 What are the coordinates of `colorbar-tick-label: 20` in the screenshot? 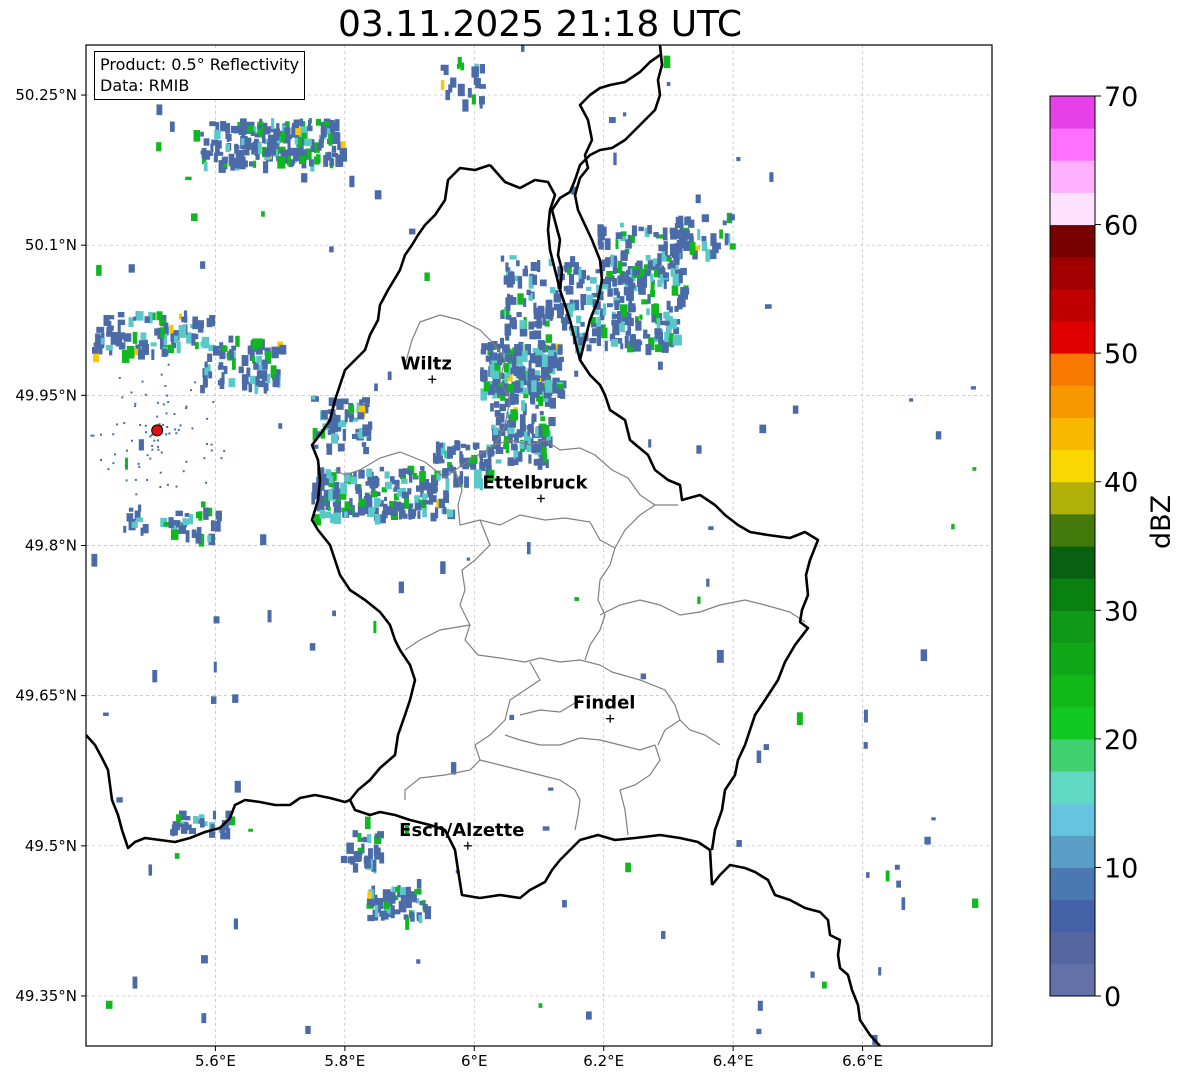 It's located at (1121, 740).